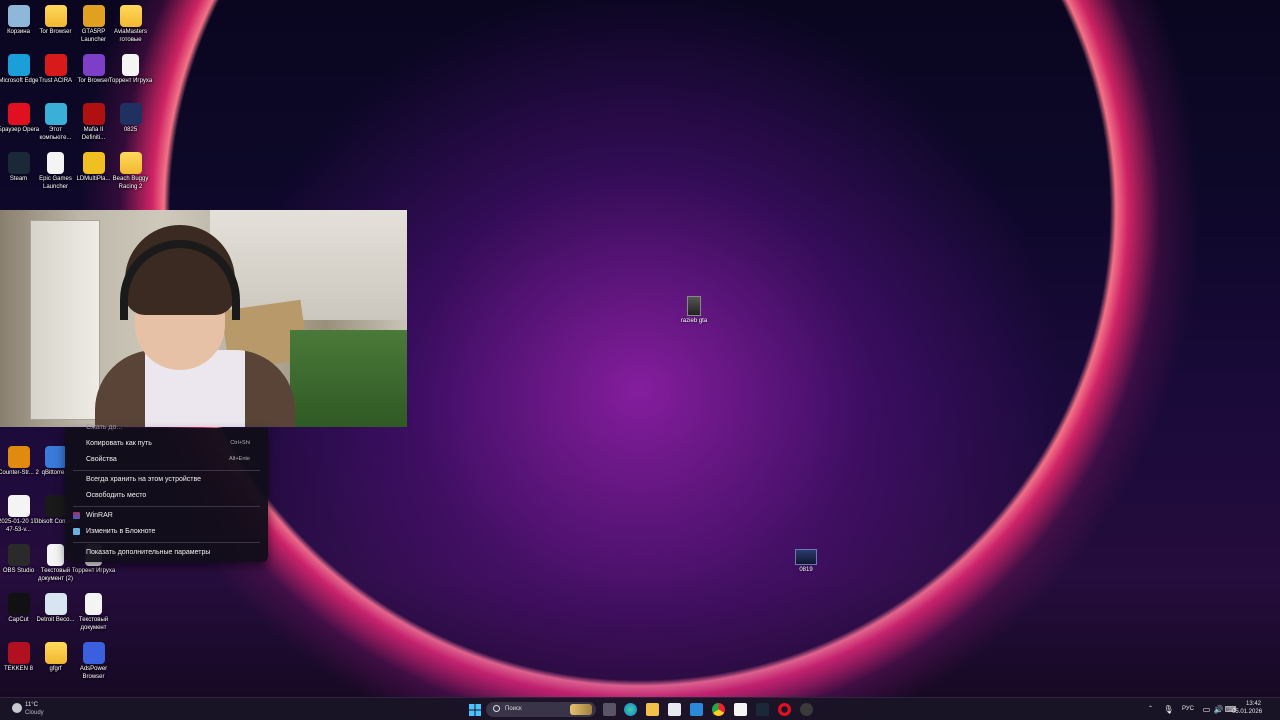 The width and height of the screenshot is (1280, 720). I want to click on chrome-icon, so click(718, 709).